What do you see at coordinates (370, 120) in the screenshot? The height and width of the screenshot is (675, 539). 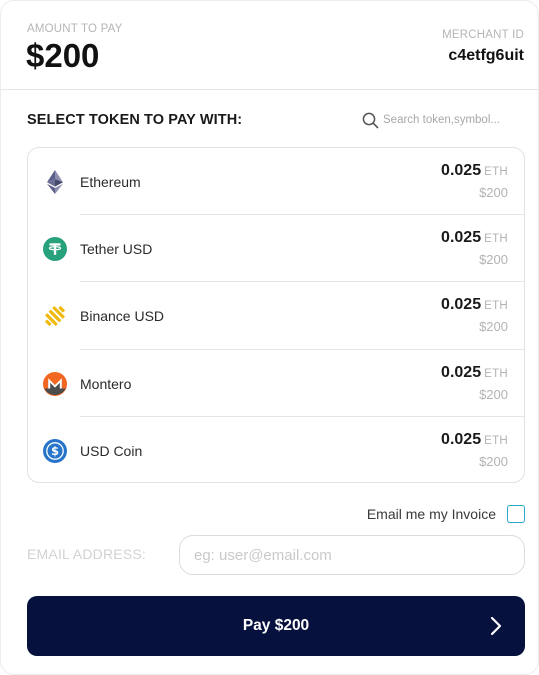 I see `search-icon` at bounding box center [370, 120].